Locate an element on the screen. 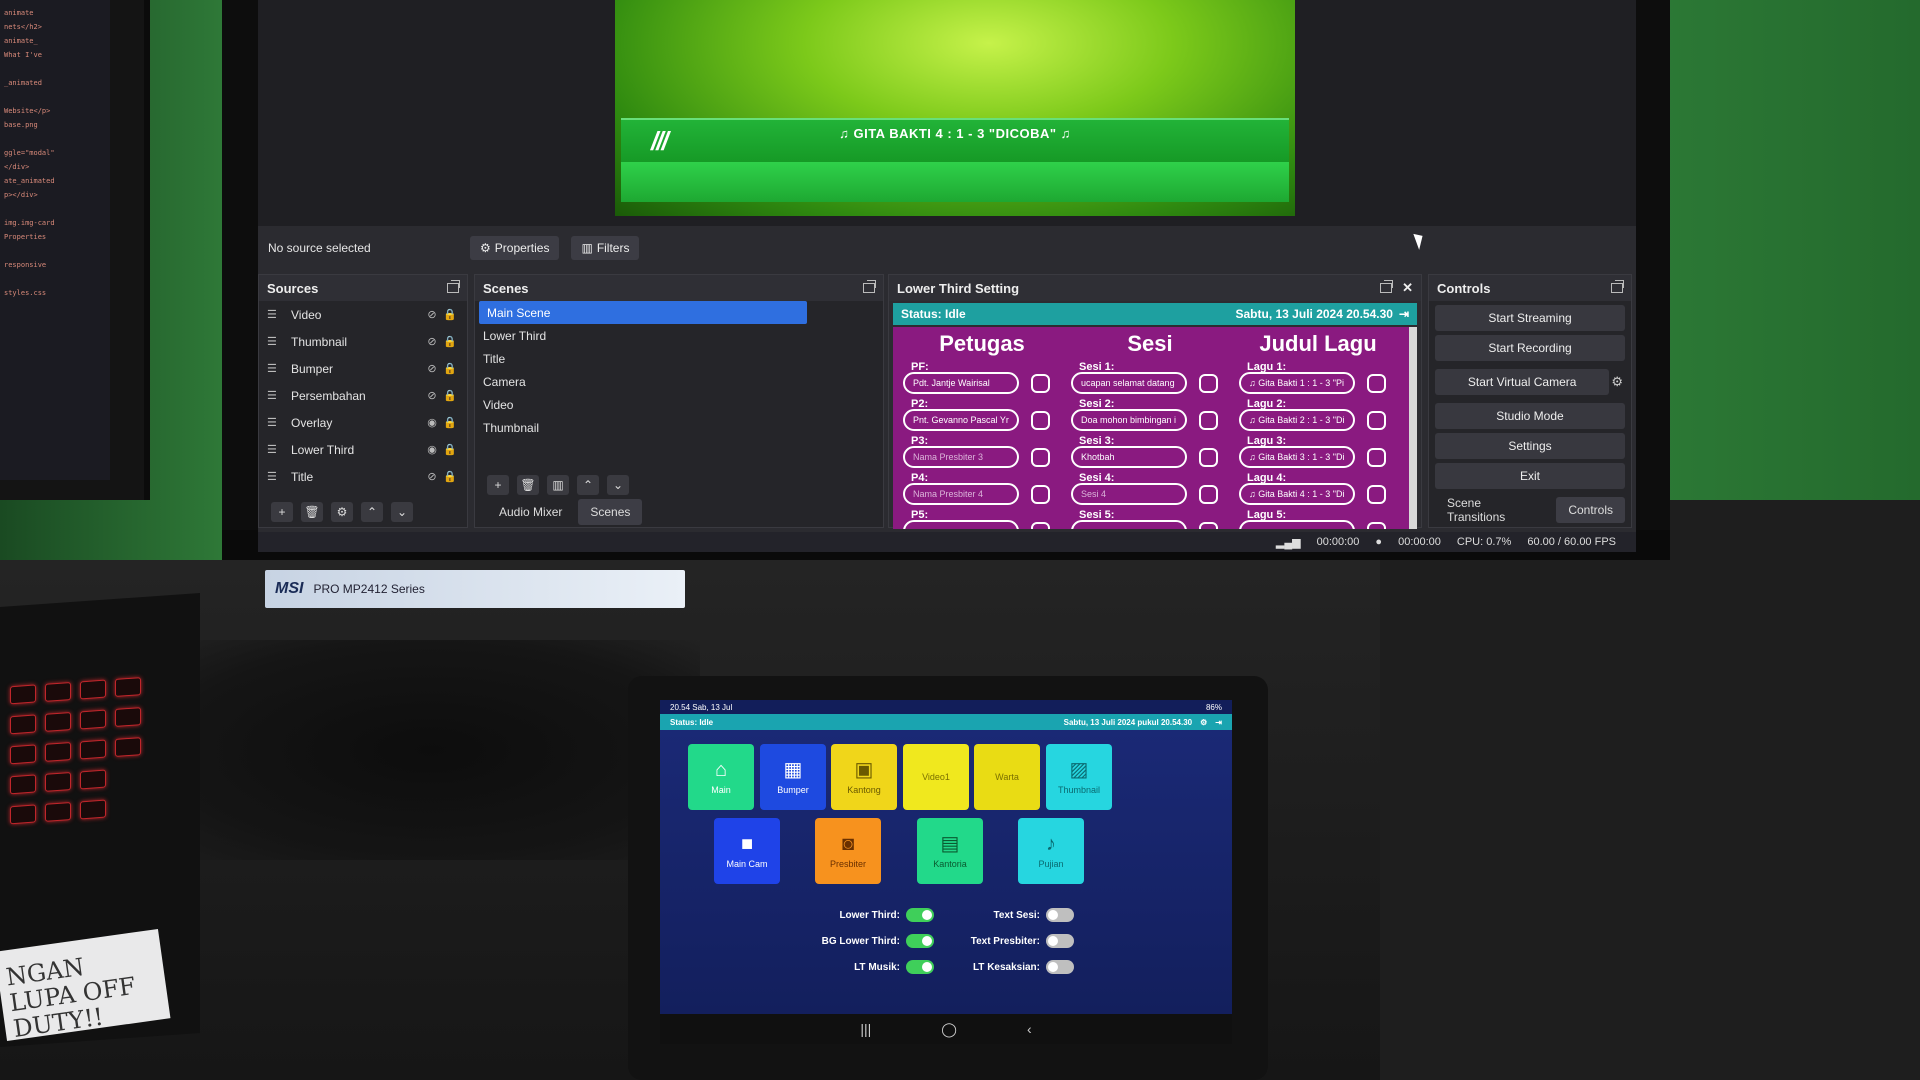 This screenshot has height=1080, width=1920. add-scene-button: + is located at coordinates (498, 485).